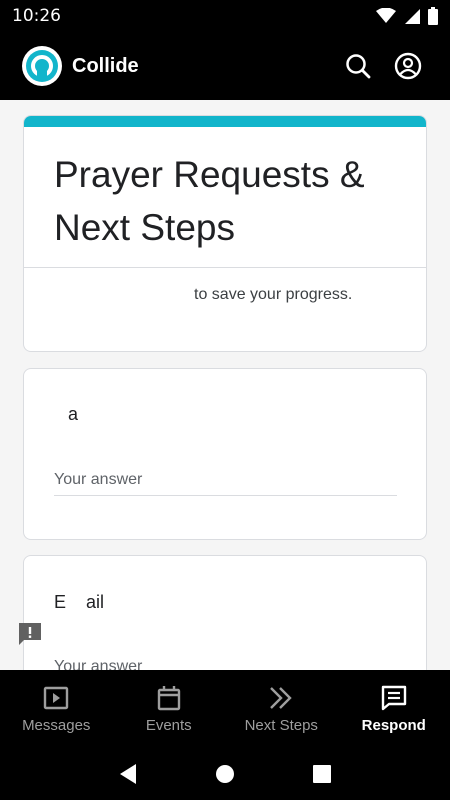 Image resolution: width=450 pixels, height=800 pixels. I want to click on header-divider, so click(225, 267).